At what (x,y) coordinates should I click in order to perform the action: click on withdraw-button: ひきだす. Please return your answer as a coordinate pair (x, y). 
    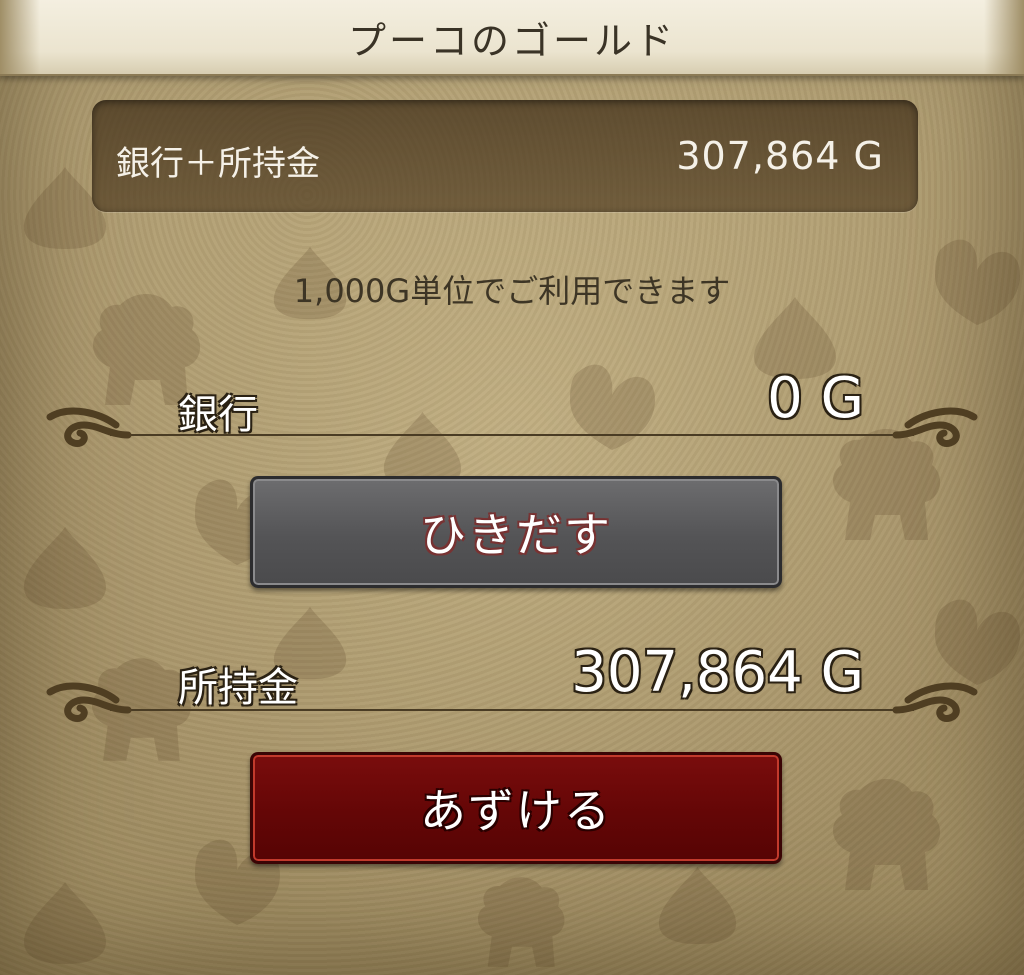
    Looking at the image, I should click on (516, 532).